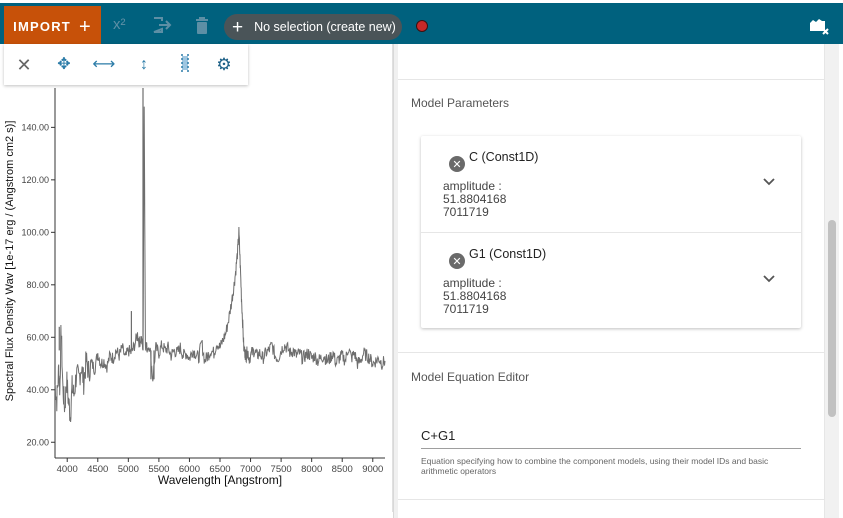 The width and height of the screenshot is (843, 518). I want to click on viewer-toolbar: ✕ ✥ ⟷ ↕ ⚙, so click(126, 64).